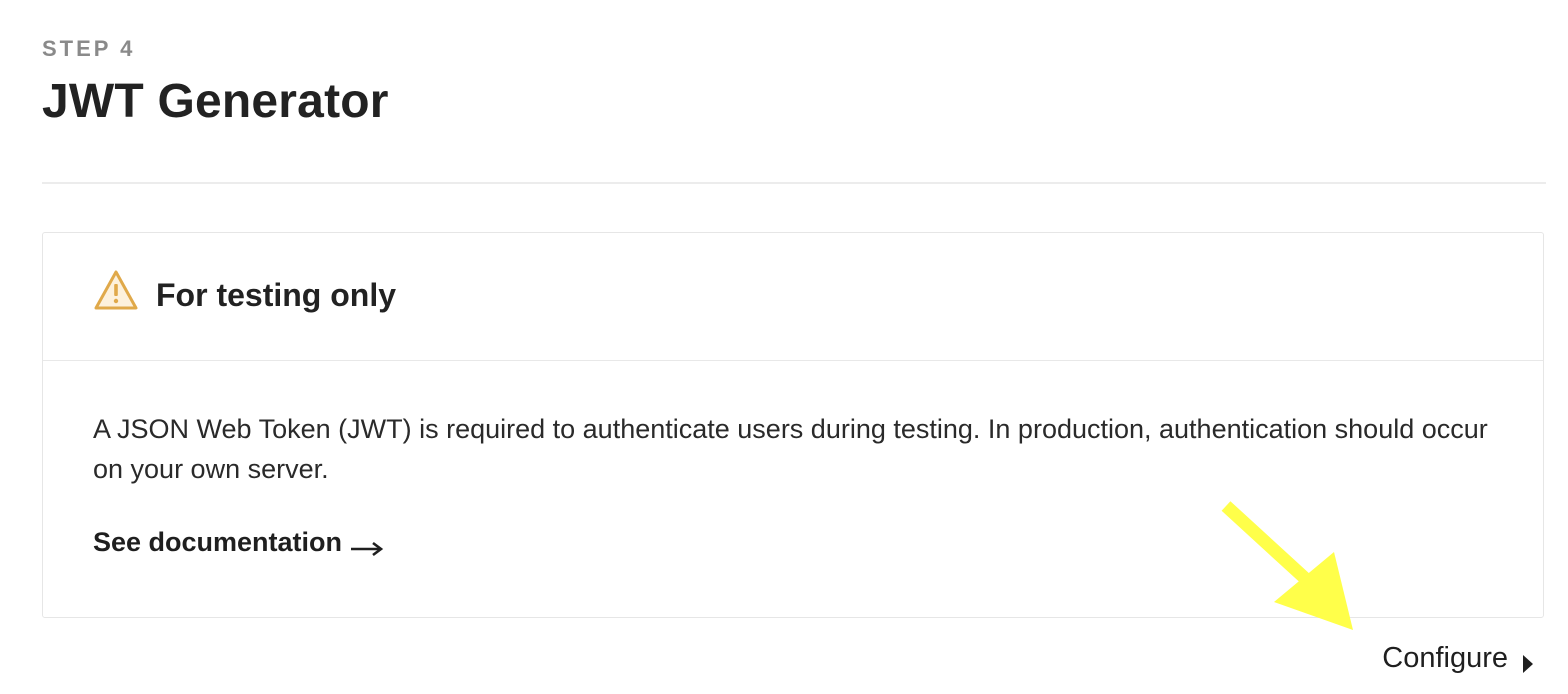  I want to click on configure-button: Configure, so click(1458, 658).